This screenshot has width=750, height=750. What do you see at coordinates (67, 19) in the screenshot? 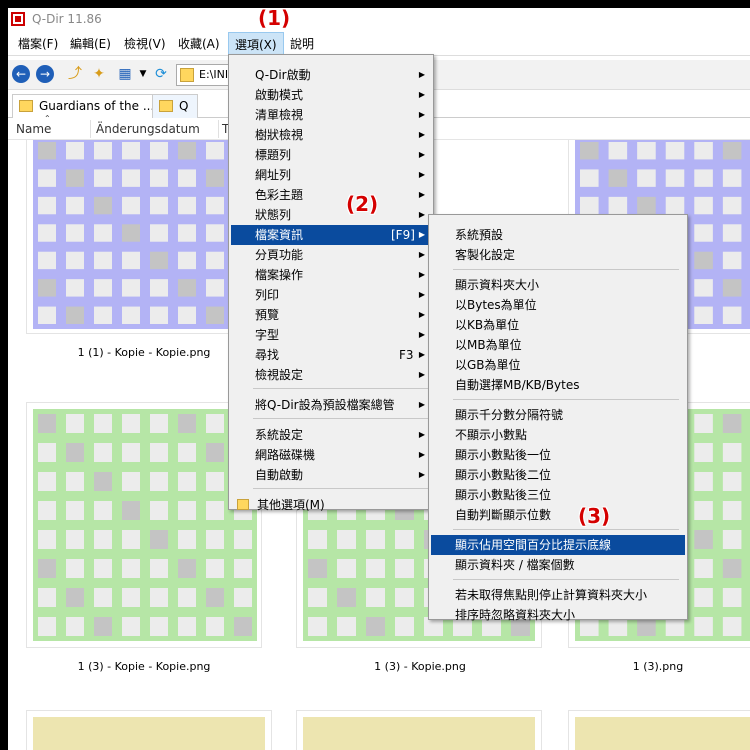
I see `window-title: Q-Dir 11.86` at bounding box center [67, 19].